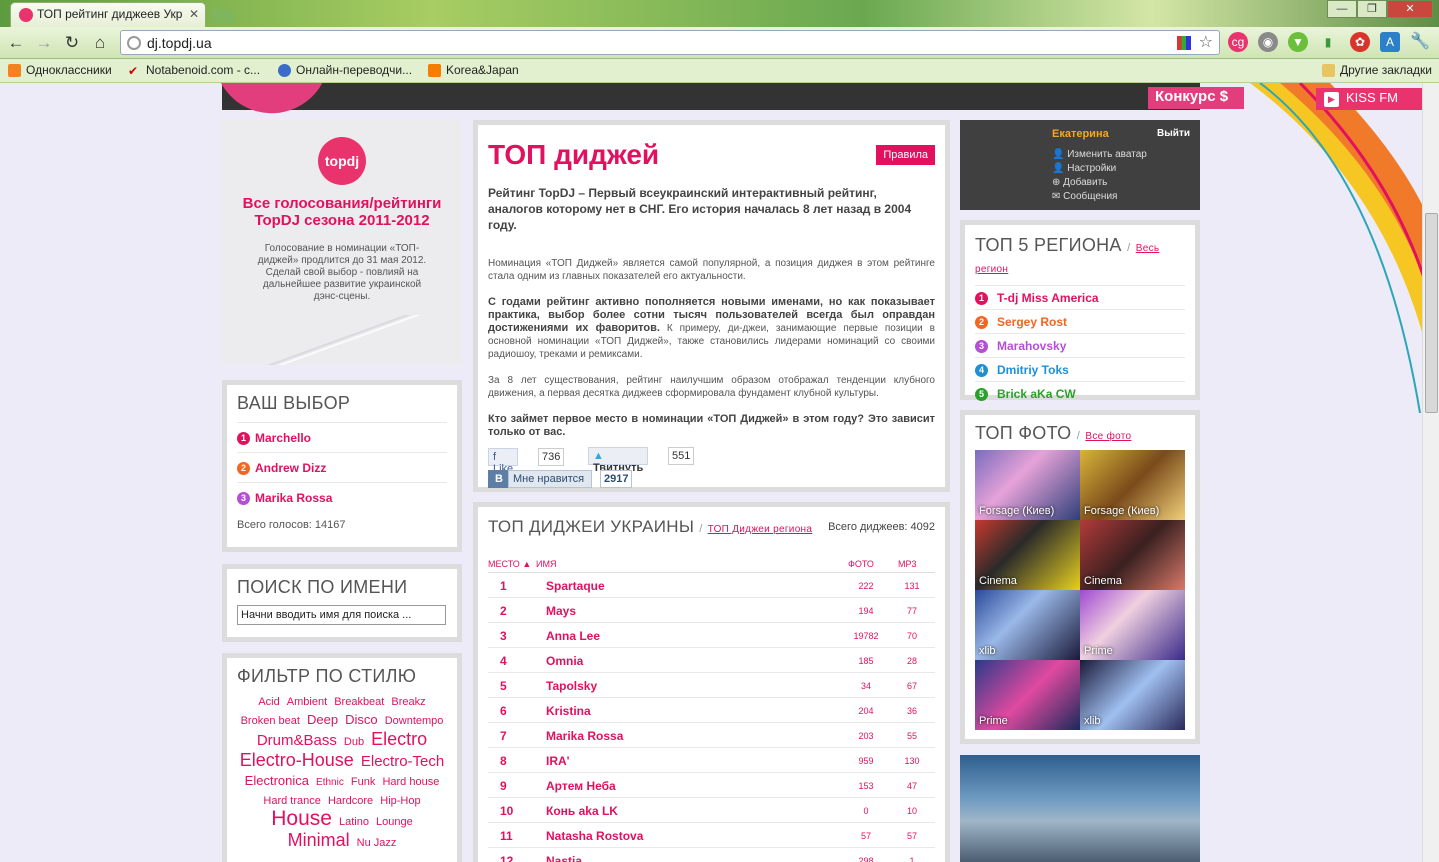 This screenshot has width=1439, height=862. I want to click on extension-paw-icon: ✿, so click(1360, 42).